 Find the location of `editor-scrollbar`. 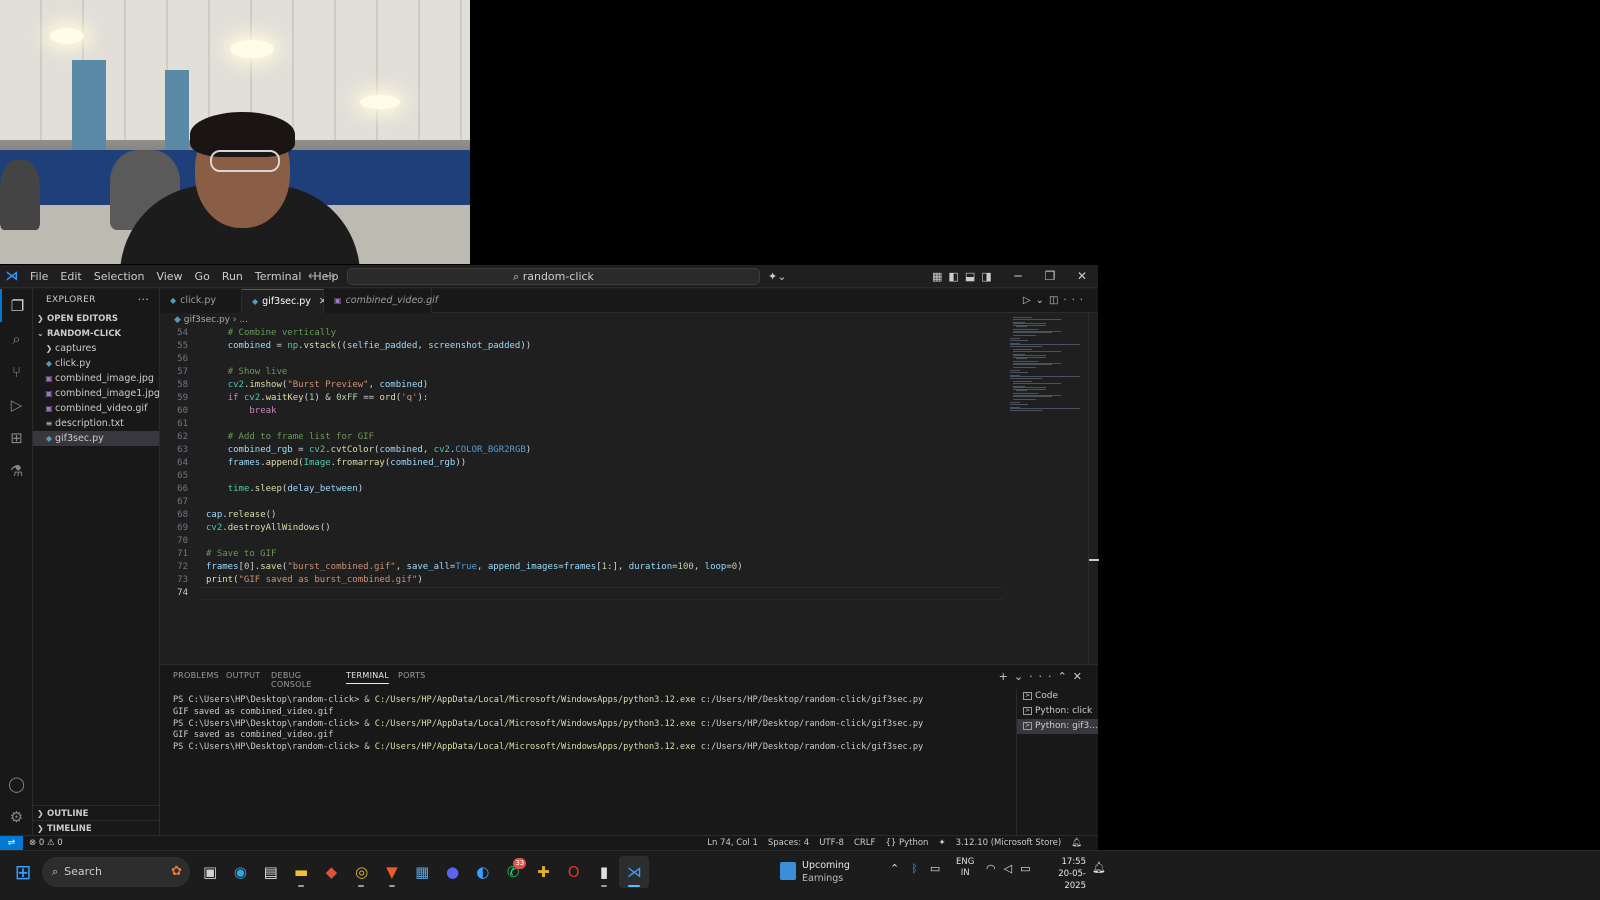

editor-scrollbar is located at coordinates (1093, 488).